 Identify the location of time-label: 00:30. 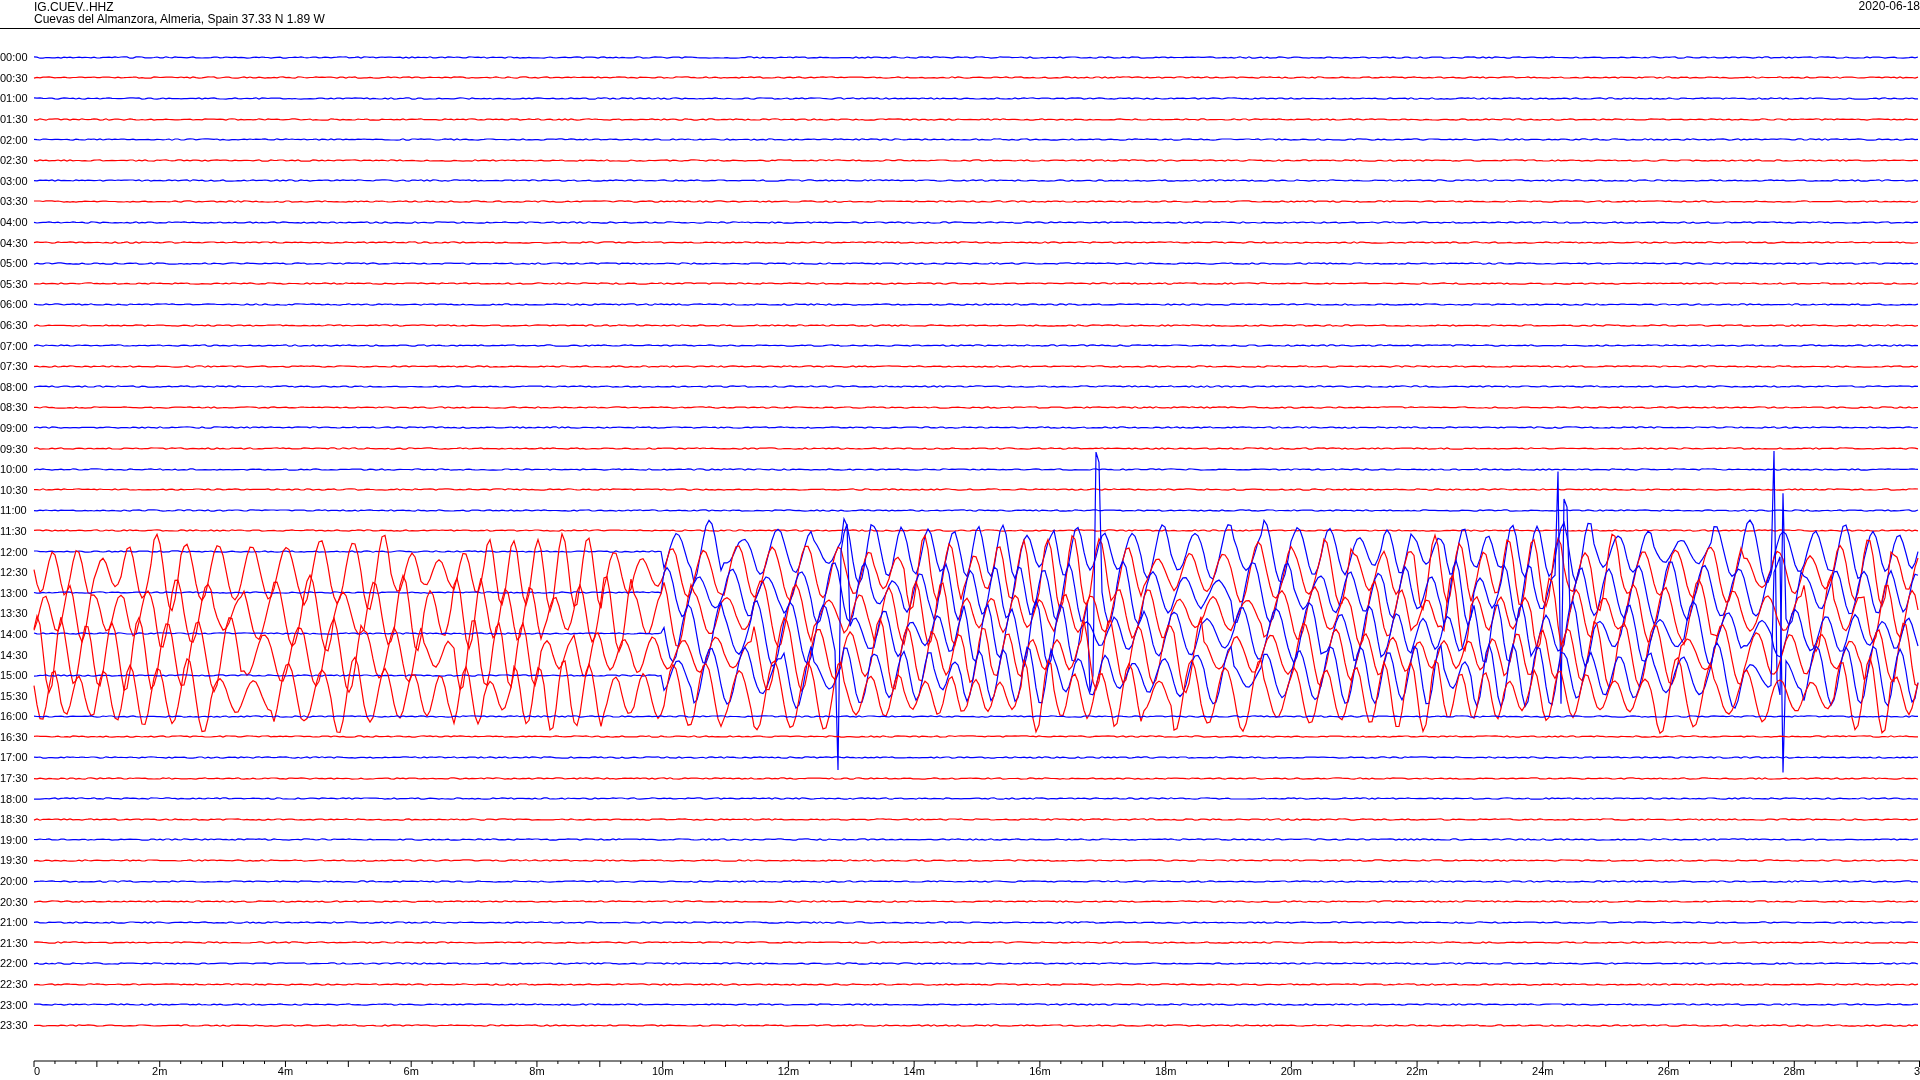
(14, 77).